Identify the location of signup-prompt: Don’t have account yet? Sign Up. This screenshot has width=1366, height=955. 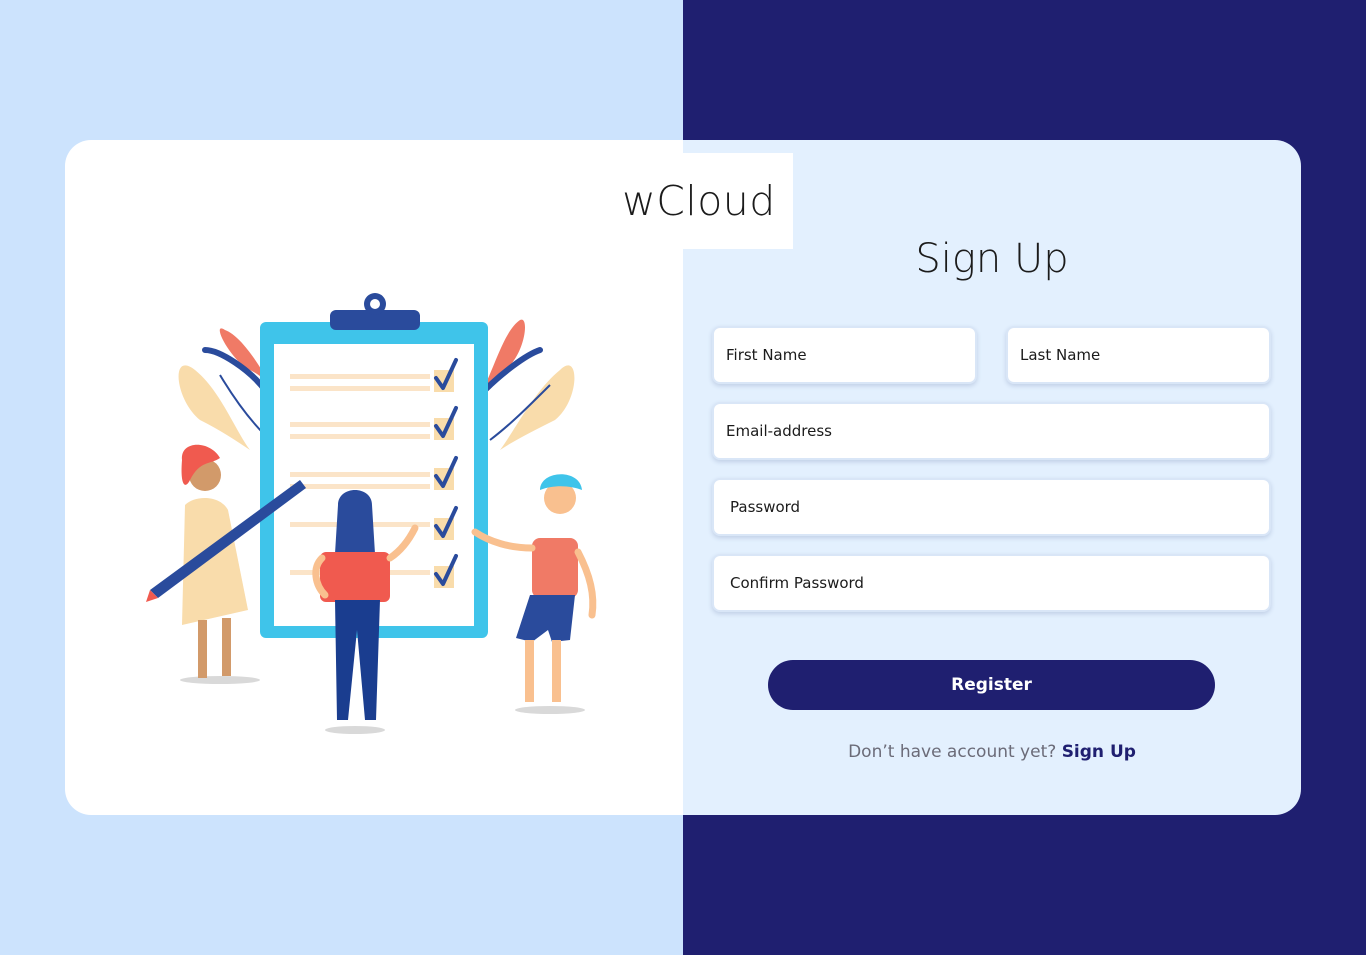
(992, 752).